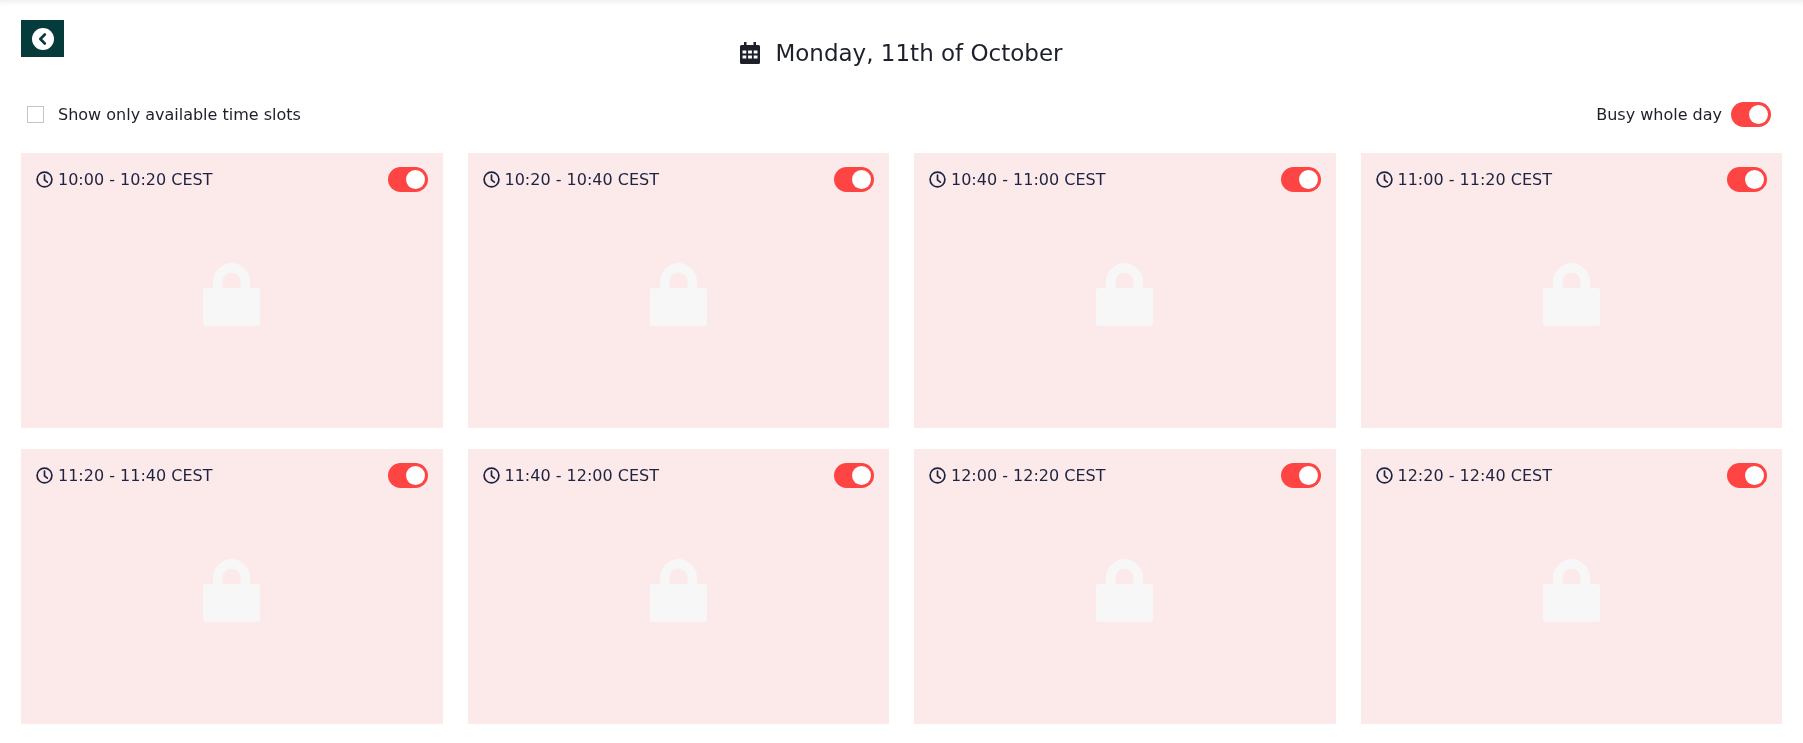 The height and width of the screenshot is (743, 1803). What do you see at coordinates (1751, 114) in the screenshot?
I see `busy-whole-day-toggle` at bounding box center [1751, 114].